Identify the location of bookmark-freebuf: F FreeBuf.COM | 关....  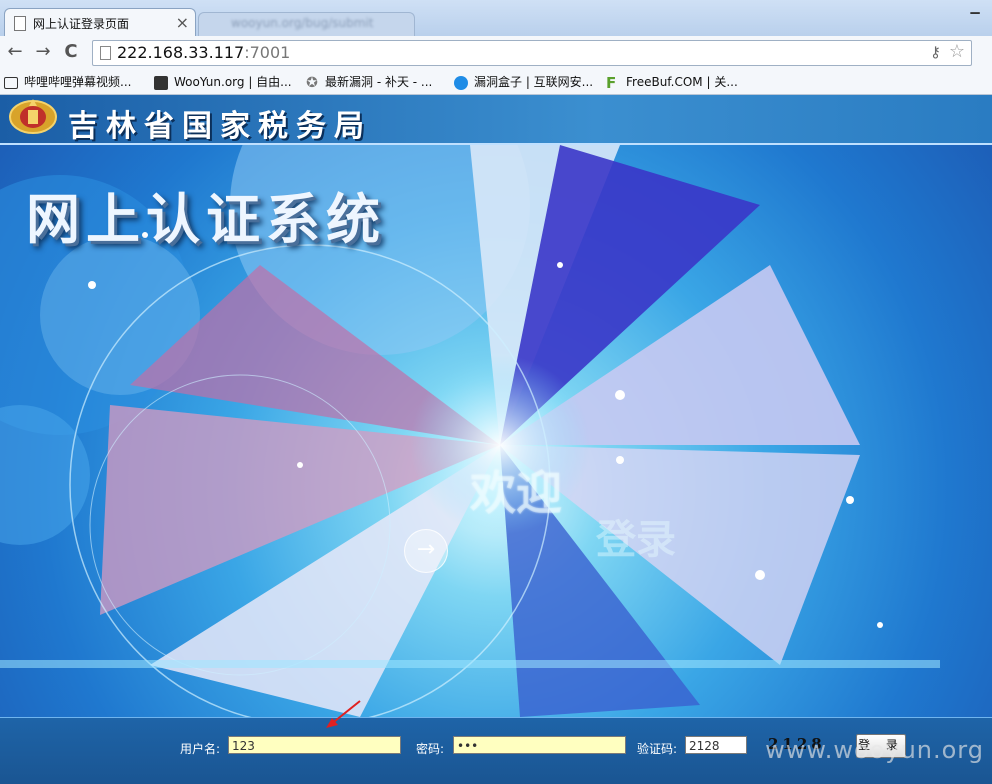
(672, 82).